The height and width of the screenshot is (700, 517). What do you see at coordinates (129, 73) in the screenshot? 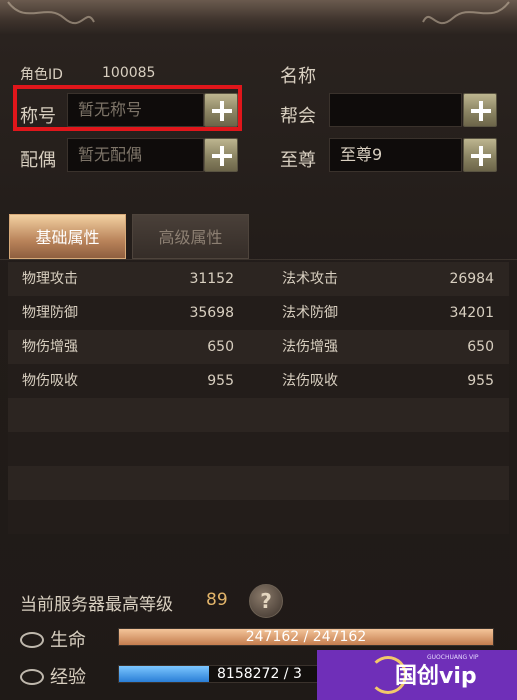
I see `role-id-value: 100085` at bounding box center [129, 73].